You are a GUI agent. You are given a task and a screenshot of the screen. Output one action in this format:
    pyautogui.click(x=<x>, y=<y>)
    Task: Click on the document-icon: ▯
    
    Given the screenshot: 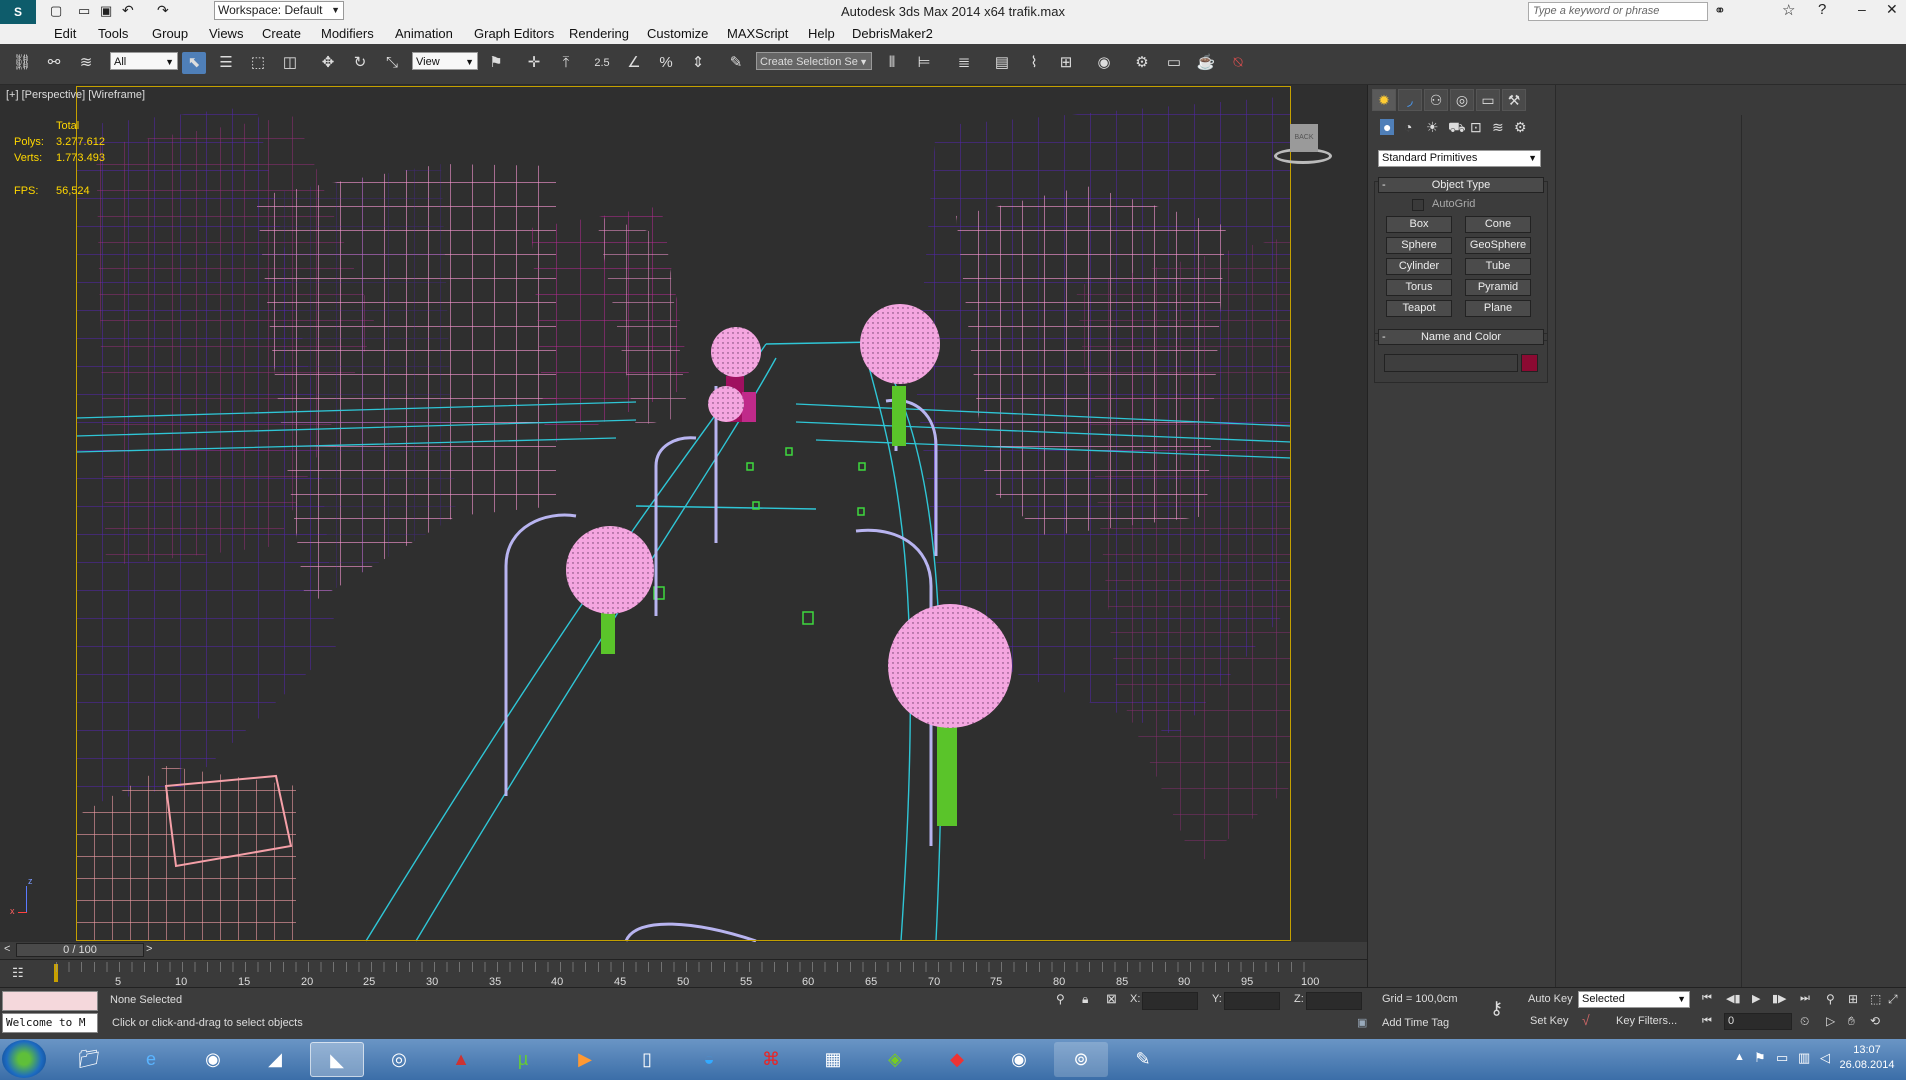 What is the action you would take?
    pyautogui.click(x=647, y=1059)
    